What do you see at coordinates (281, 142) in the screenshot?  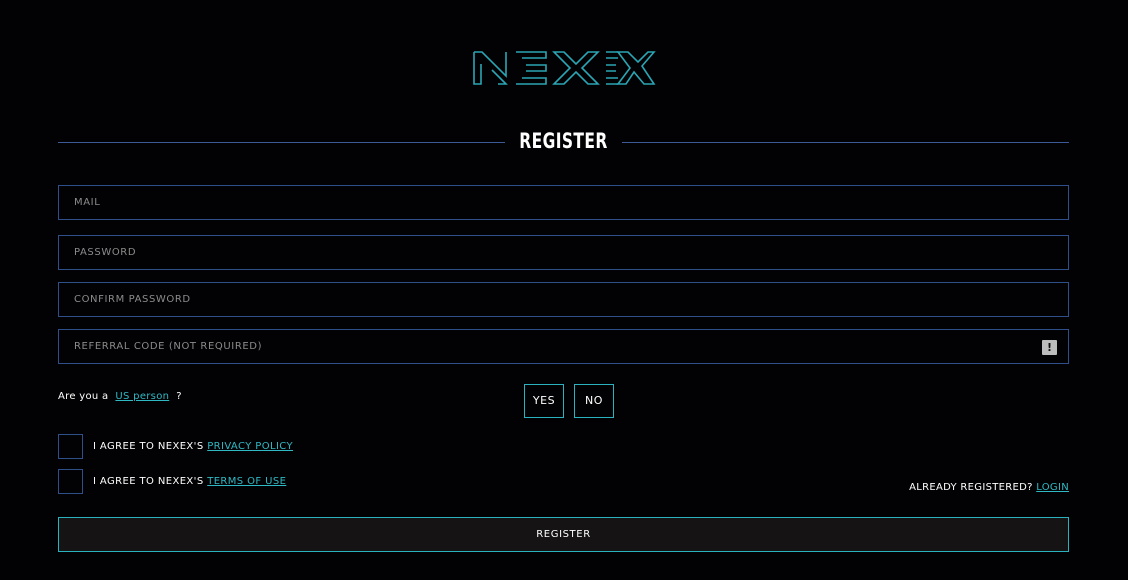 I see `title-divider-left` at bounding box center [281, 142].